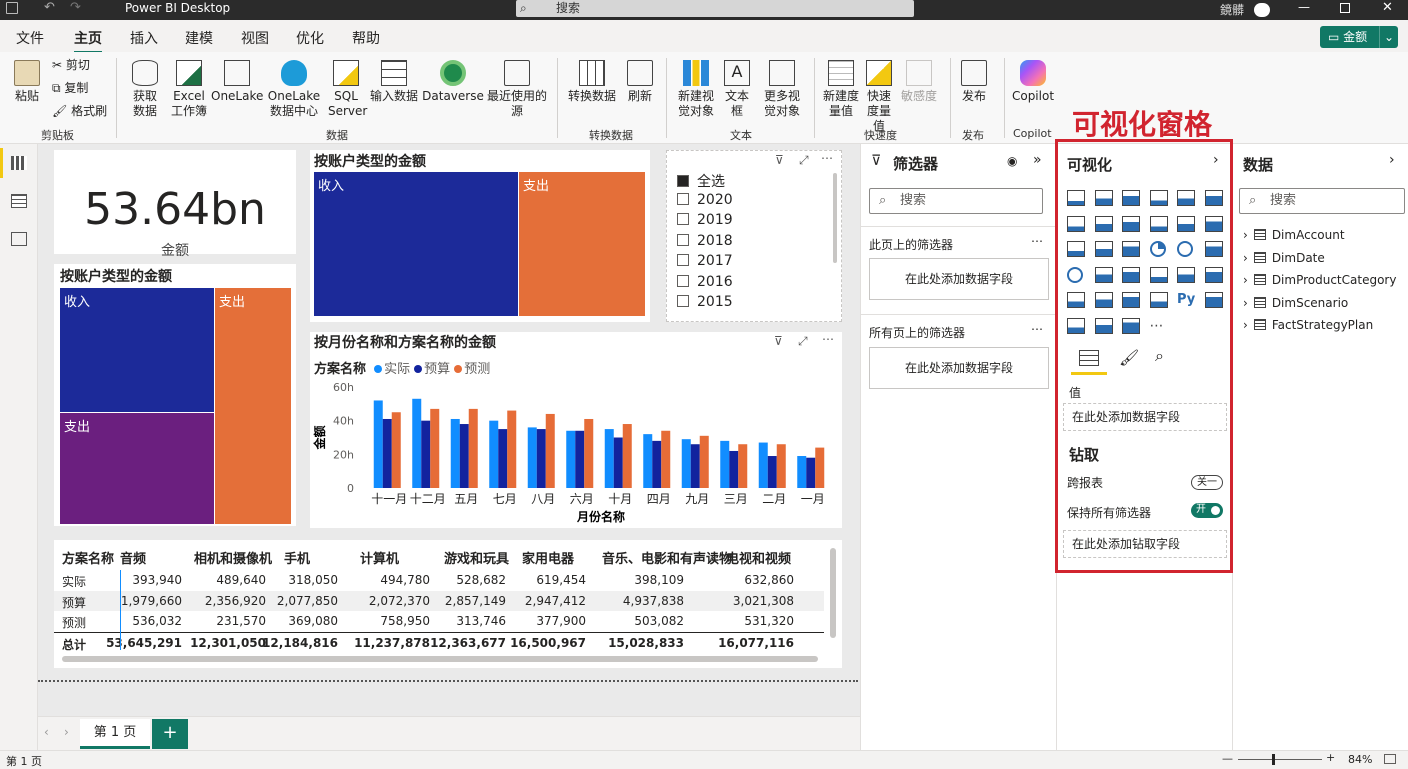  I want to click on treemap-2-expense: 支出, so click(253, 406).